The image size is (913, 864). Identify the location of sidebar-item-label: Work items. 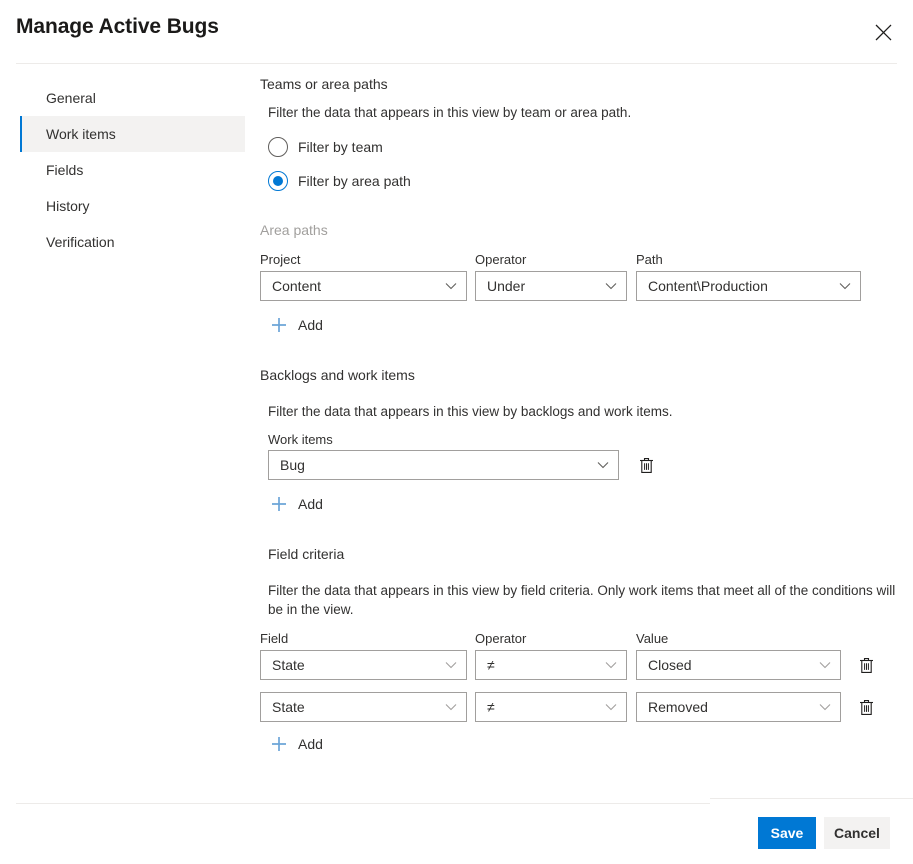
(81, 134).